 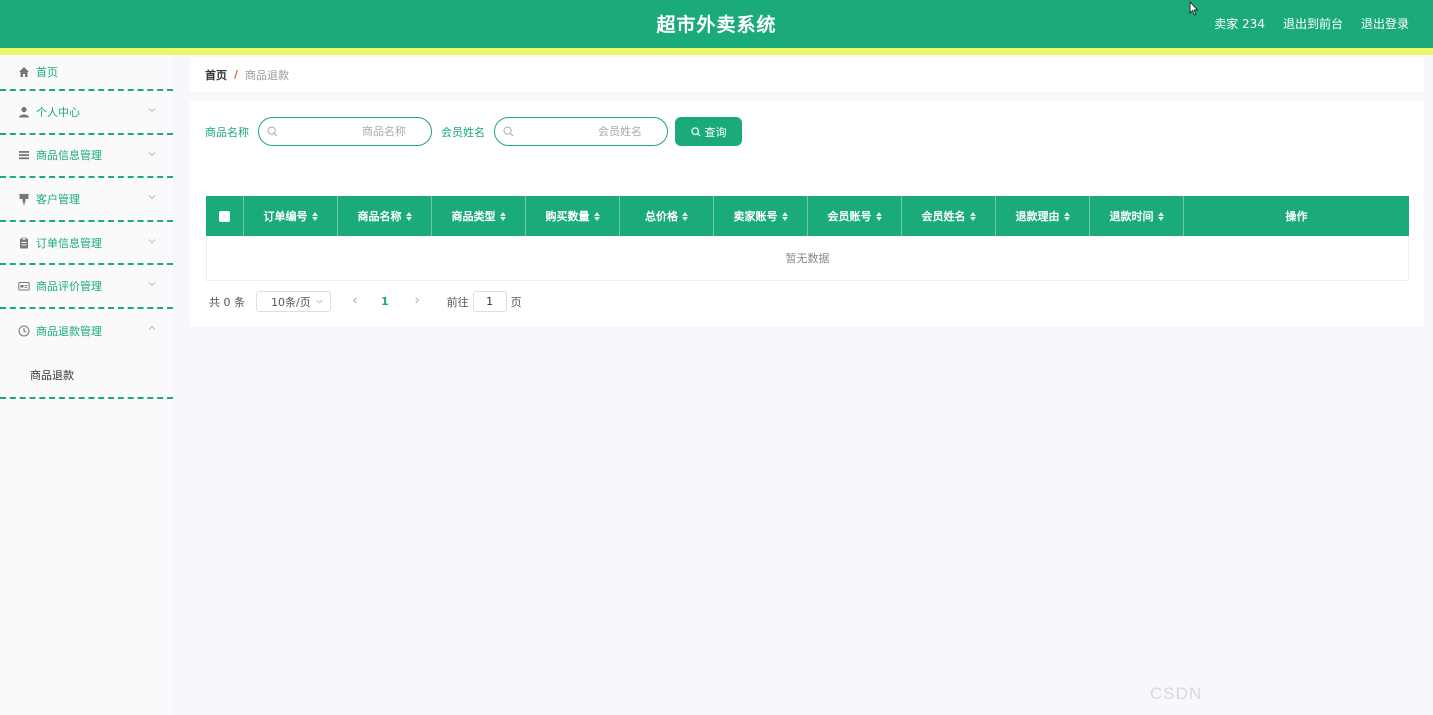 I want to click on column-header-label: 订单编号, so click(x=285, y=216).